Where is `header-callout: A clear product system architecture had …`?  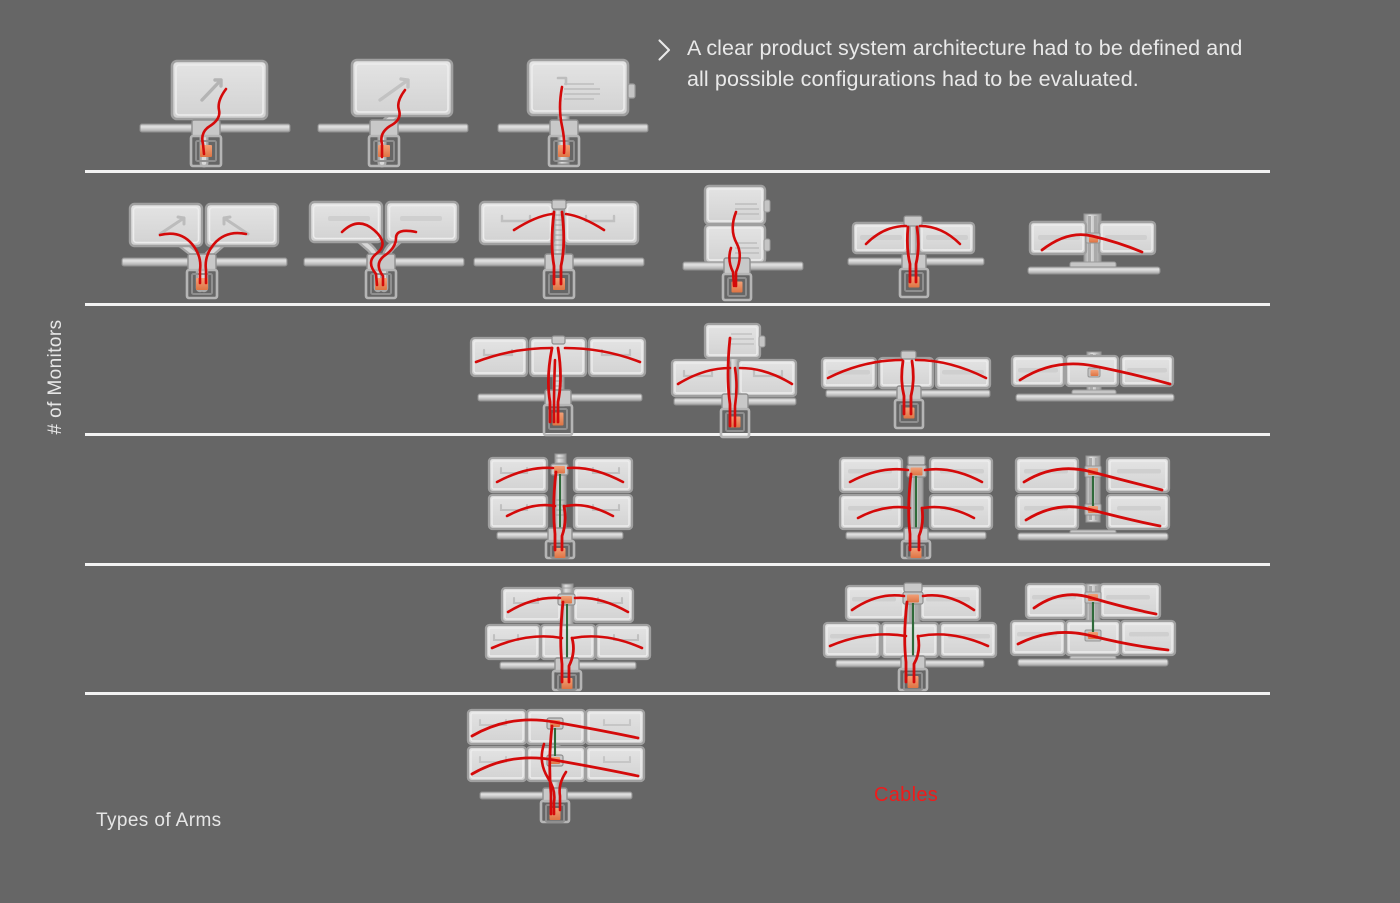 header-callout: A clear product system architecture had … is located at coordinates (1023, 64).